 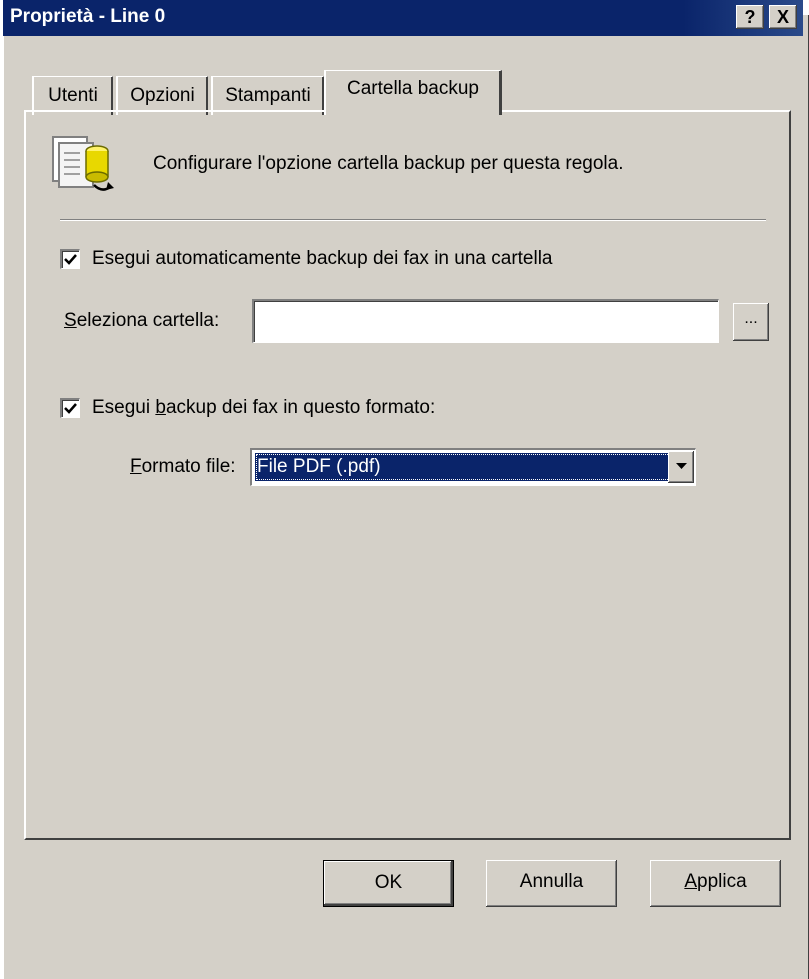 I want to click on dropdown-button, so click(x=681, y=467).